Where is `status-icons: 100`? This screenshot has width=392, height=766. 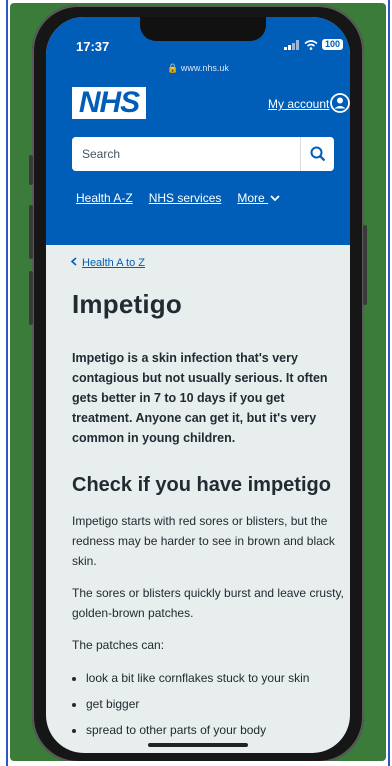 status-icons: 100 is located at coordinates (314, 44).